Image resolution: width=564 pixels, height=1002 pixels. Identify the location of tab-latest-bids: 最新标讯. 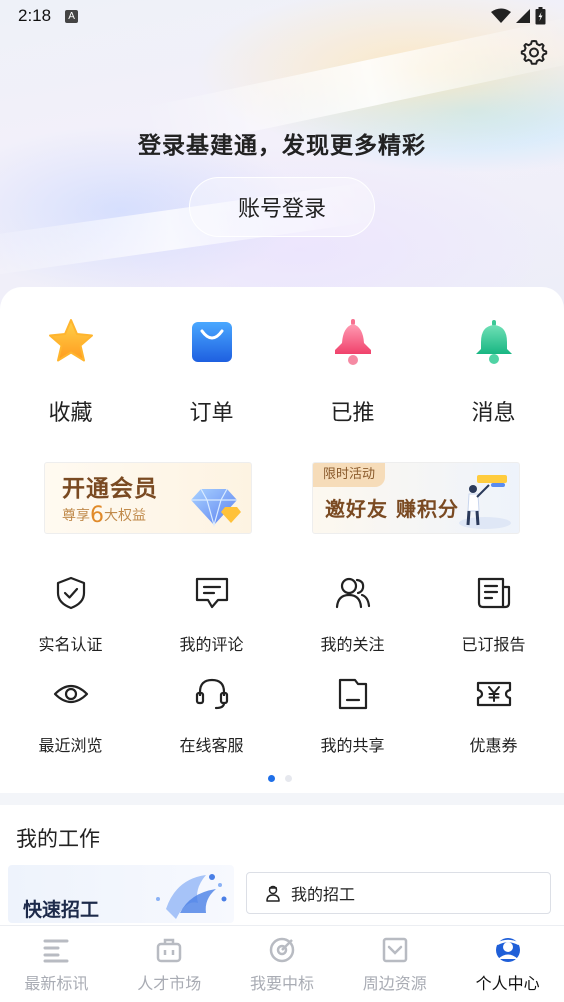
(56, 964).